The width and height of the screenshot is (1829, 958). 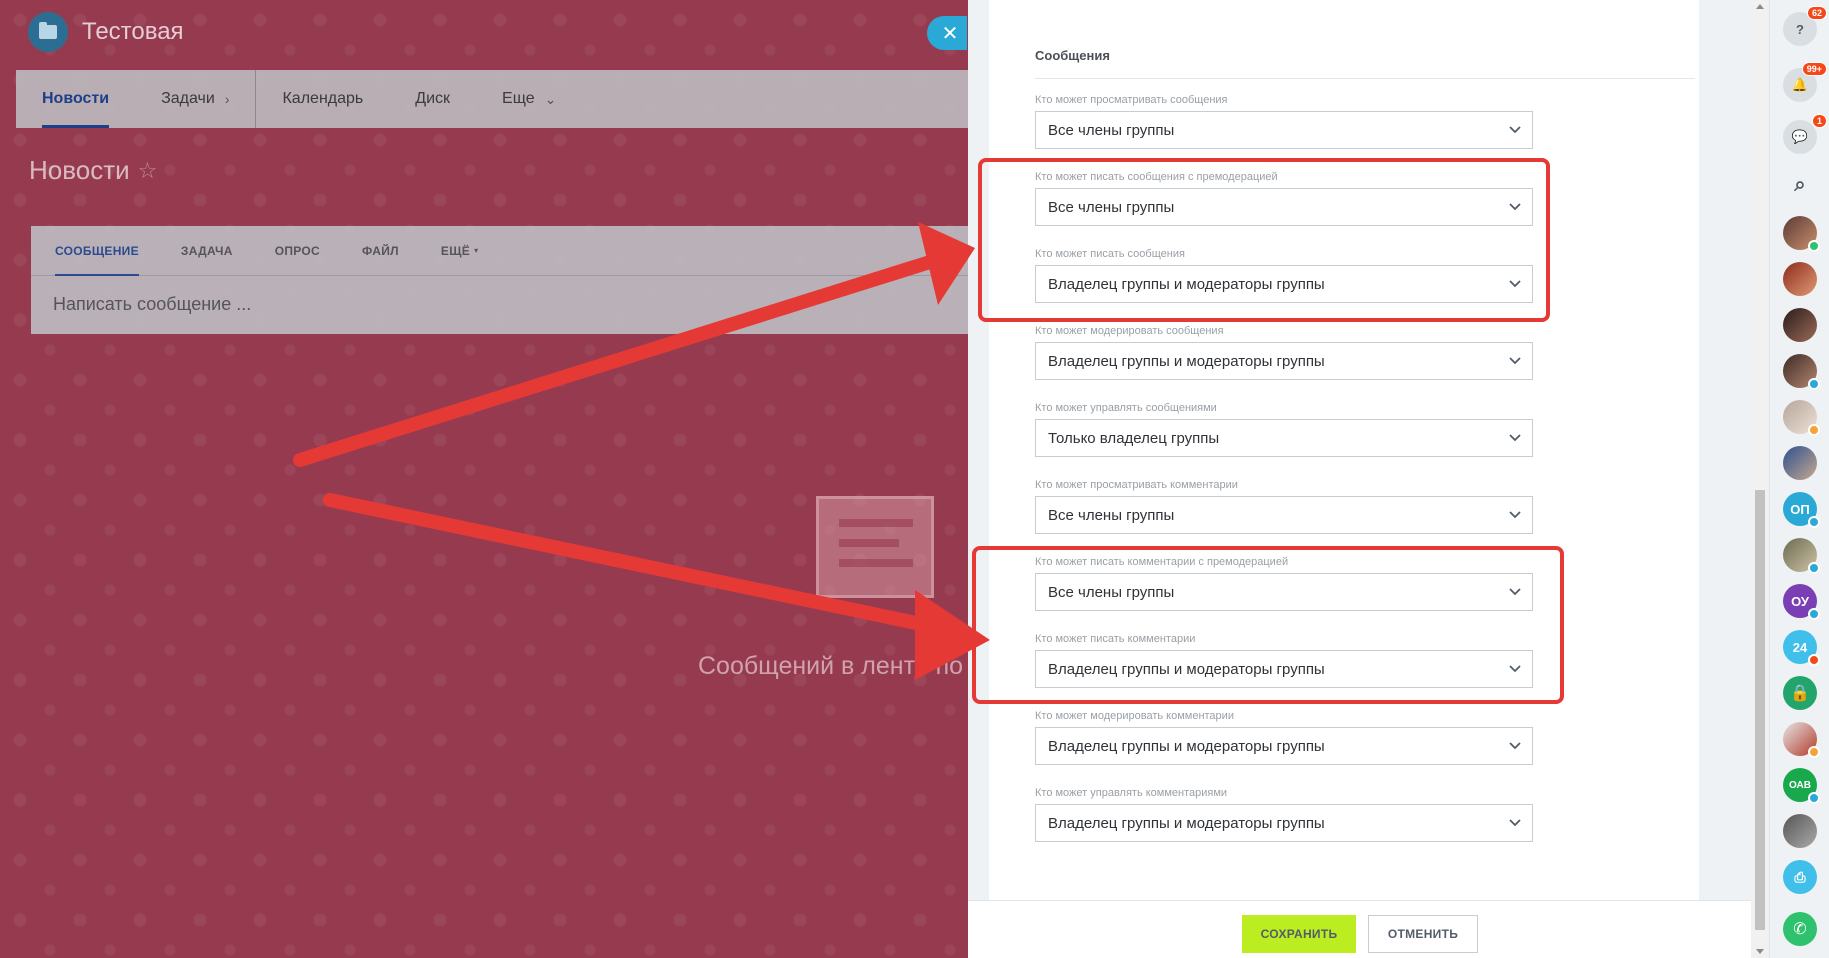 I want to click on avatar: ОАВ, so click(x=1801, y=786).